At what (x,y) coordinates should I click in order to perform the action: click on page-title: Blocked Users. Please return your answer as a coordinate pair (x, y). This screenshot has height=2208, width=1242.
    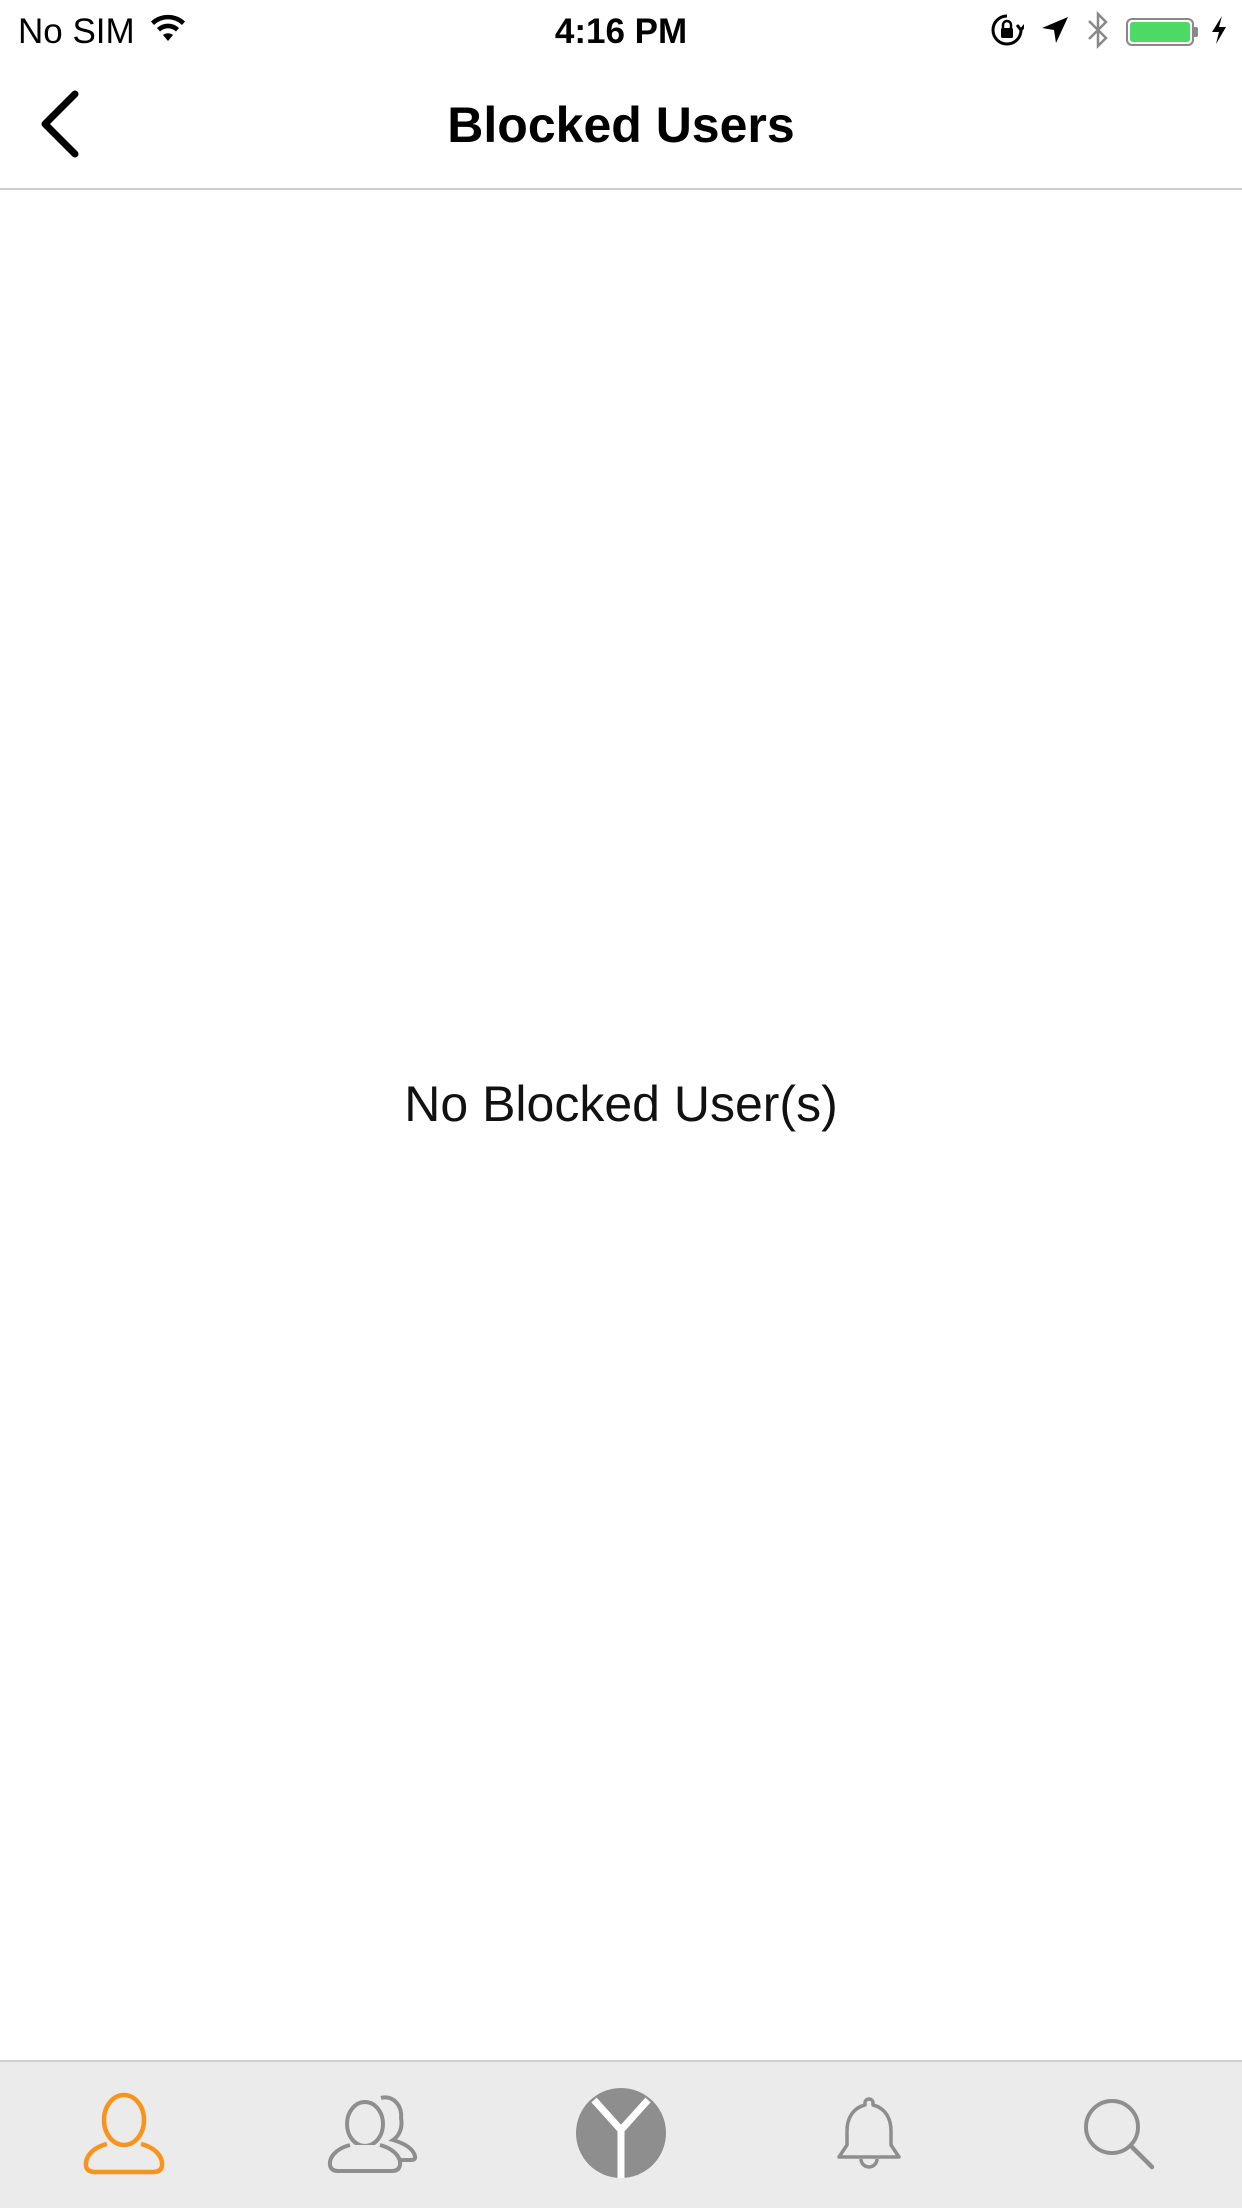
    Looking at the image, I should click on (621, 125).